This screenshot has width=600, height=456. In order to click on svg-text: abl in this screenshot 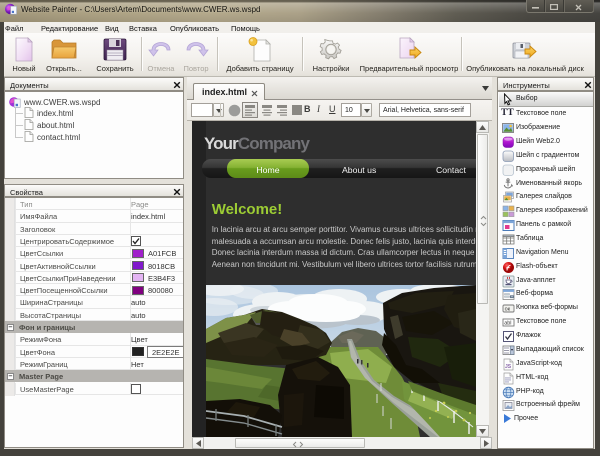, I will do `click(507, 324)`.